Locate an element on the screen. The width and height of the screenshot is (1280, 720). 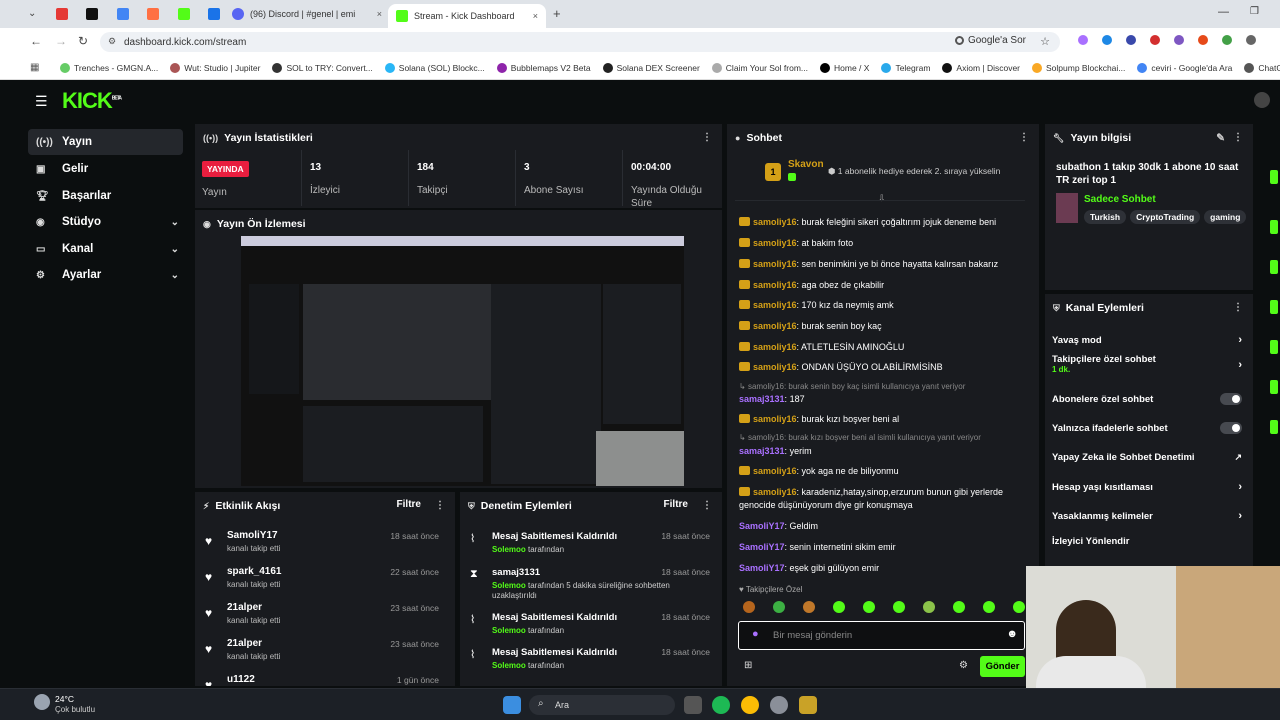
emotes-only-toggle is located at coordinates (1231, 428).